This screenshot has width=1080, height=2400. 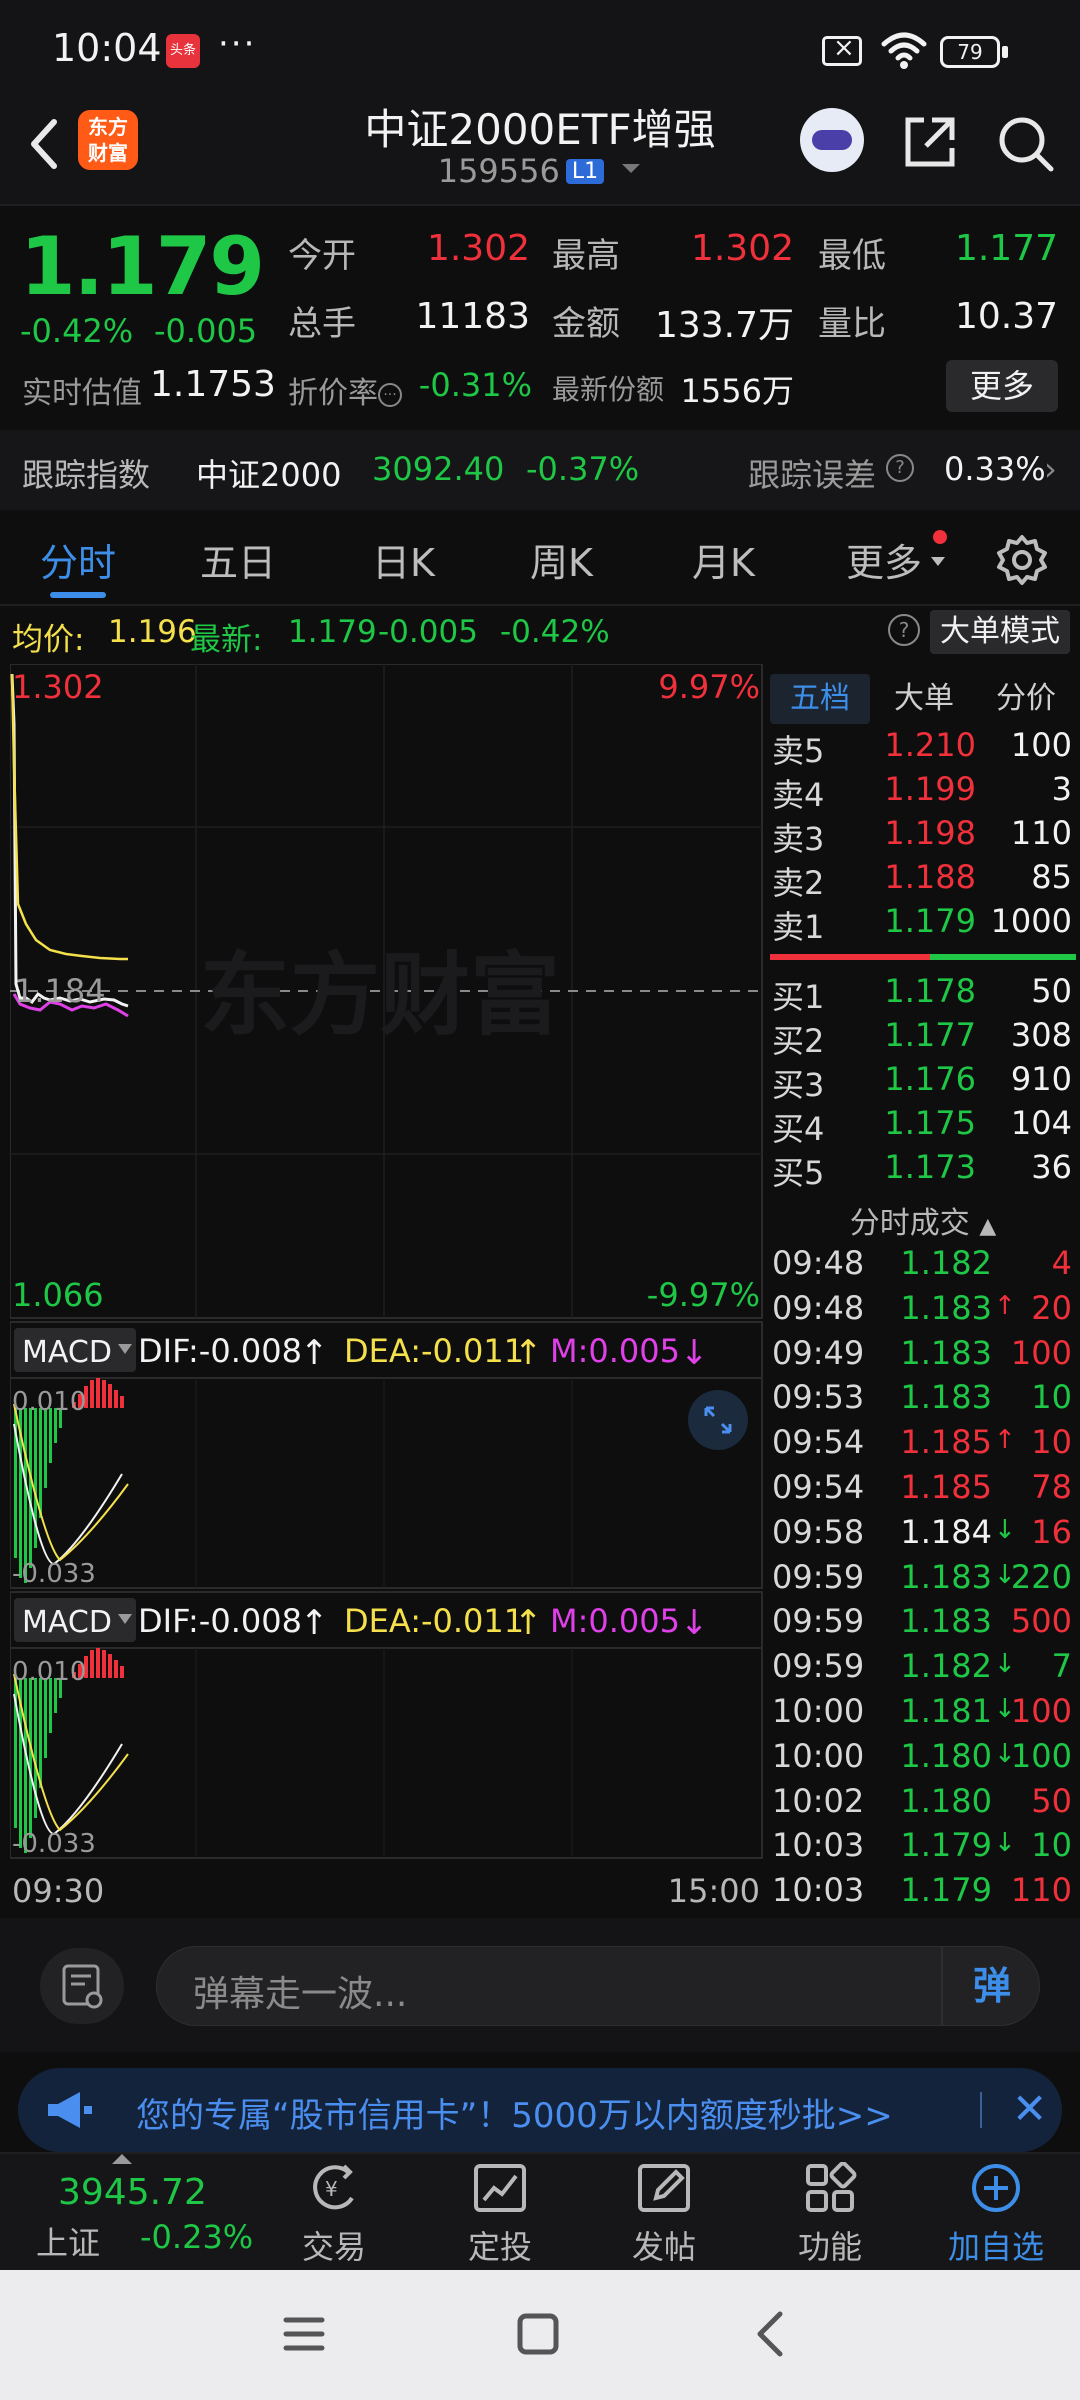 I want to click on sell-level-3: 卖3 1.198 110, so click(x=923, y=836).